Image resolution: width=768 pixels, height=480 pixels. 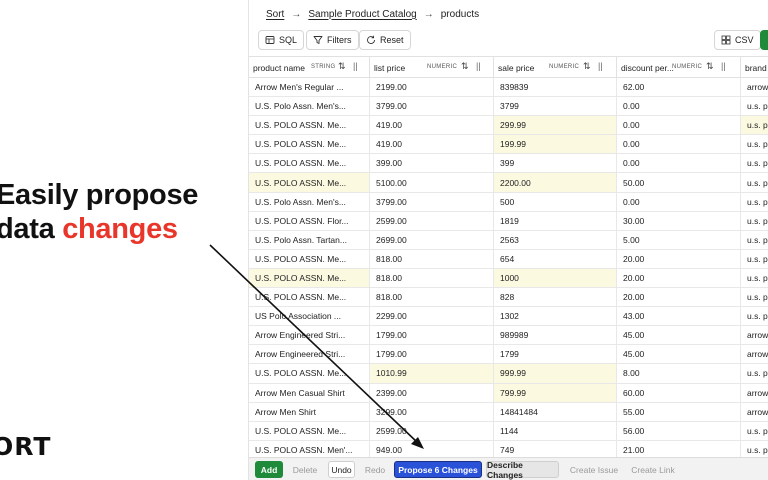 I want to click on table-cell: 299.99, so click(x=555, y=125).